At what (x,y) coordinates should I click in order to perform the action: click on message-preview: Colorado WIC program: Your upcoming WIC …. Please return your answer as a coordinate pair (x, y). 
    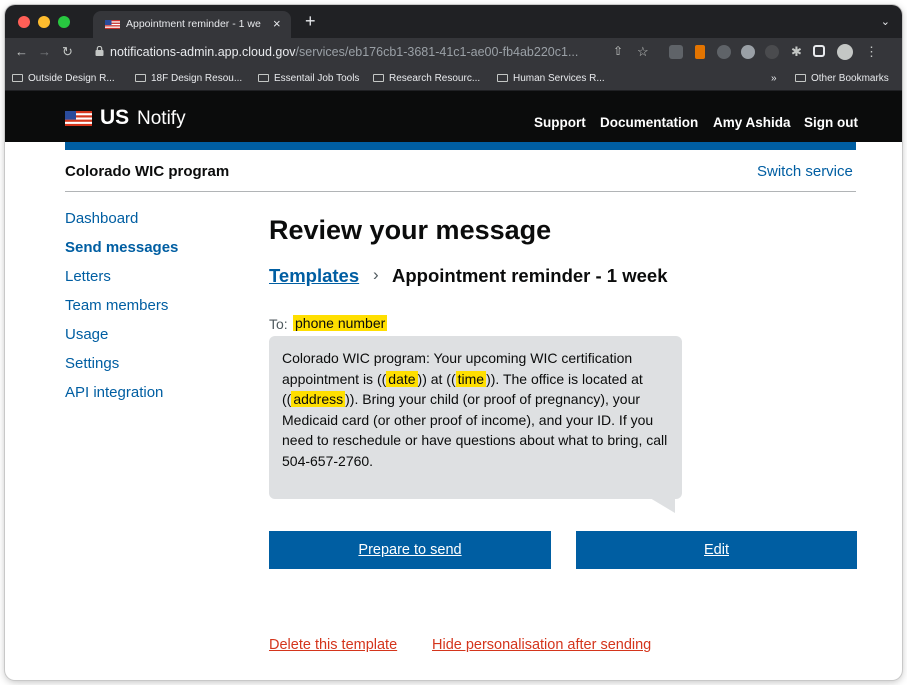
    Looking at the image, I should click on (475, 417).